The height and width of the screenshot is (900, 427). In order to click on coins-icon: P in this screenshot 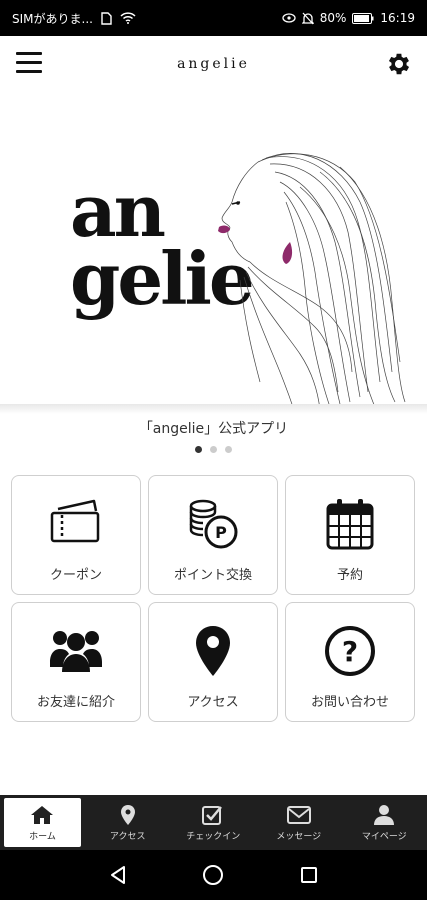, I will do `click(213, 524)`.